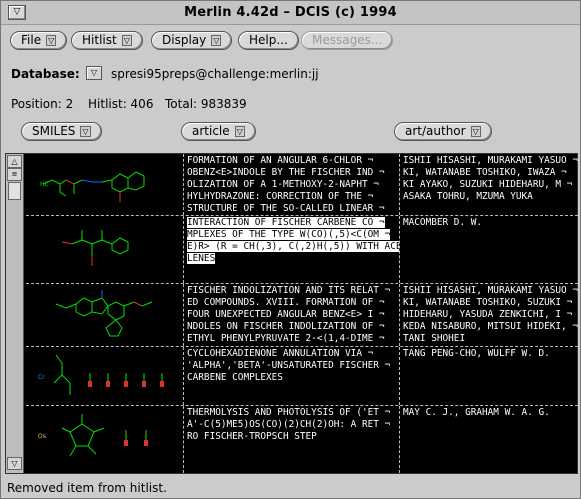  What do you see at coordinates (14, 174) in the screenshot?
I see `scroll-top-icon: ≡` at bounding box center [14, 174].